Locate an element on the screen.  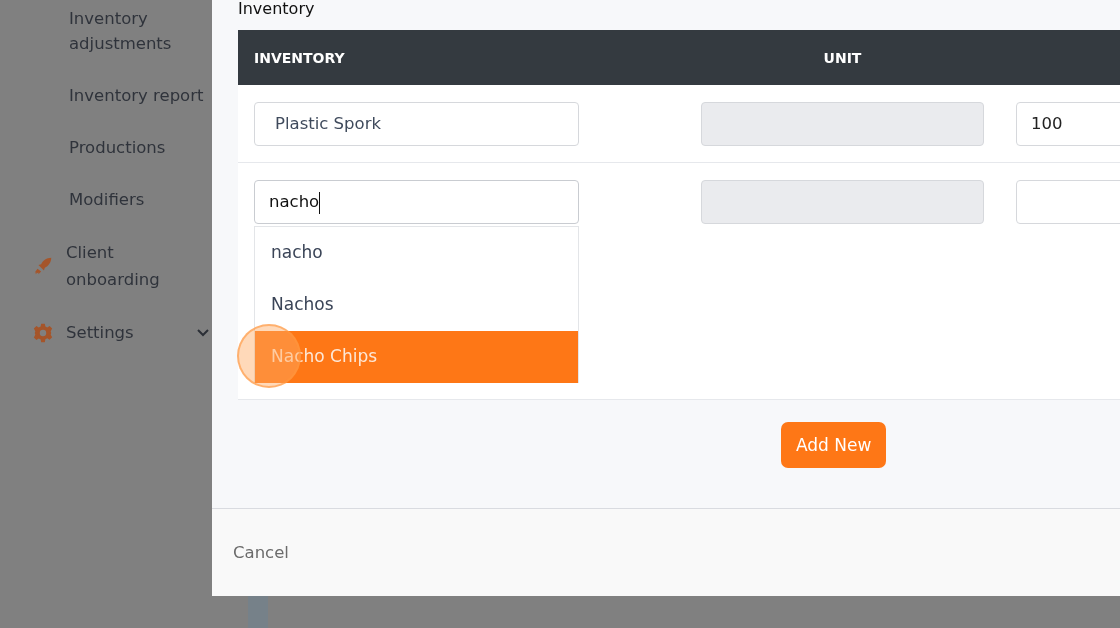
sidebar-item: Modifiers is located at coordinates (107, 199).